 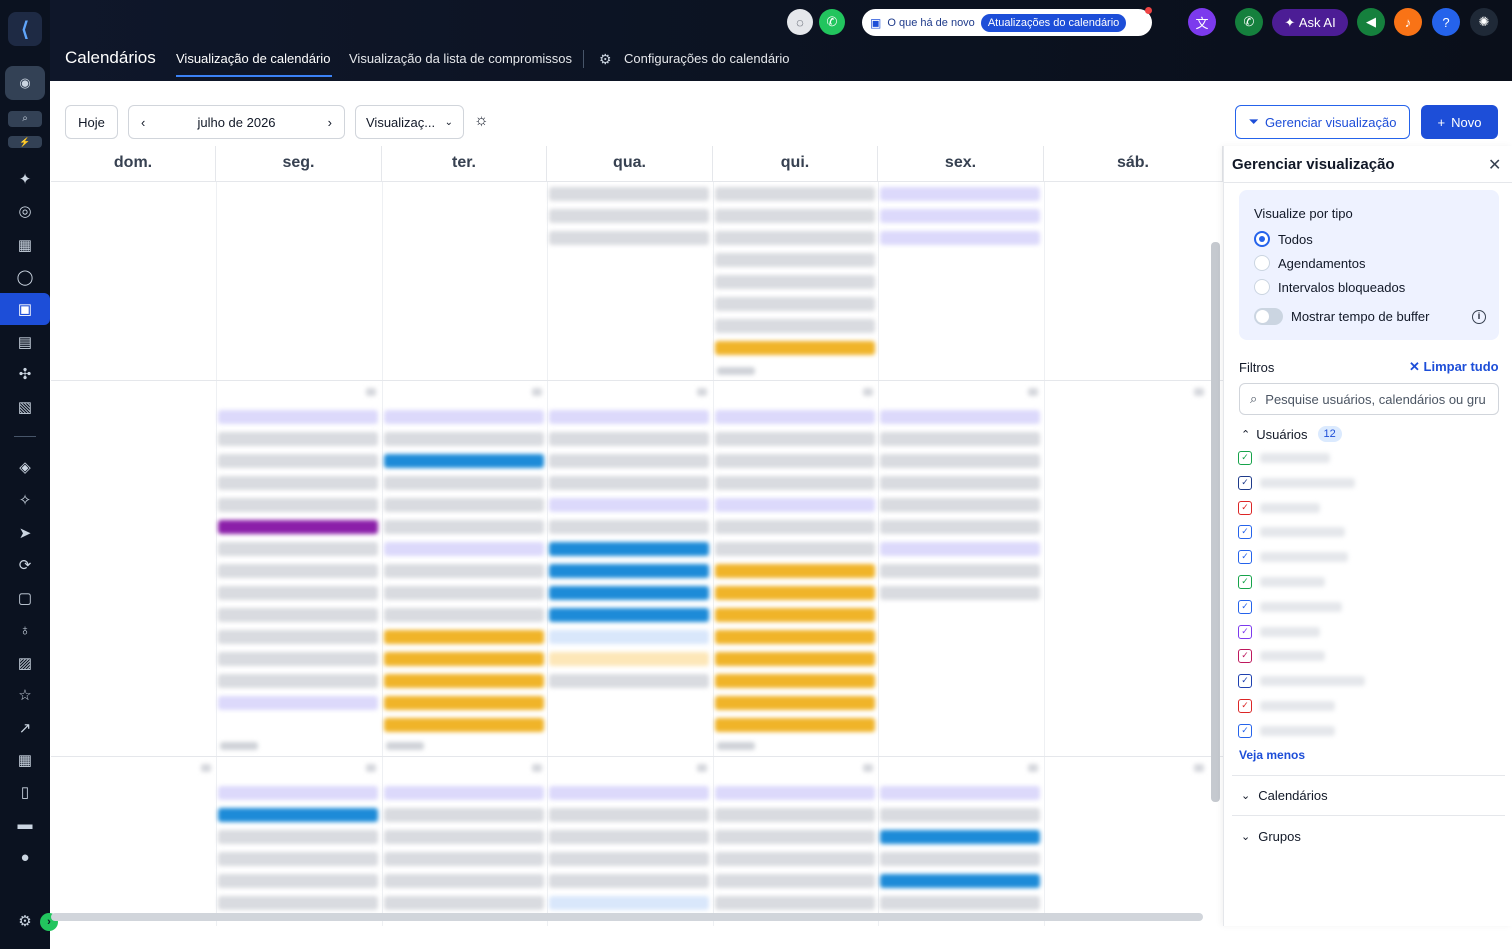 I want to click on sidebar-search-icon: ⌕, so click(x=25, y=119).